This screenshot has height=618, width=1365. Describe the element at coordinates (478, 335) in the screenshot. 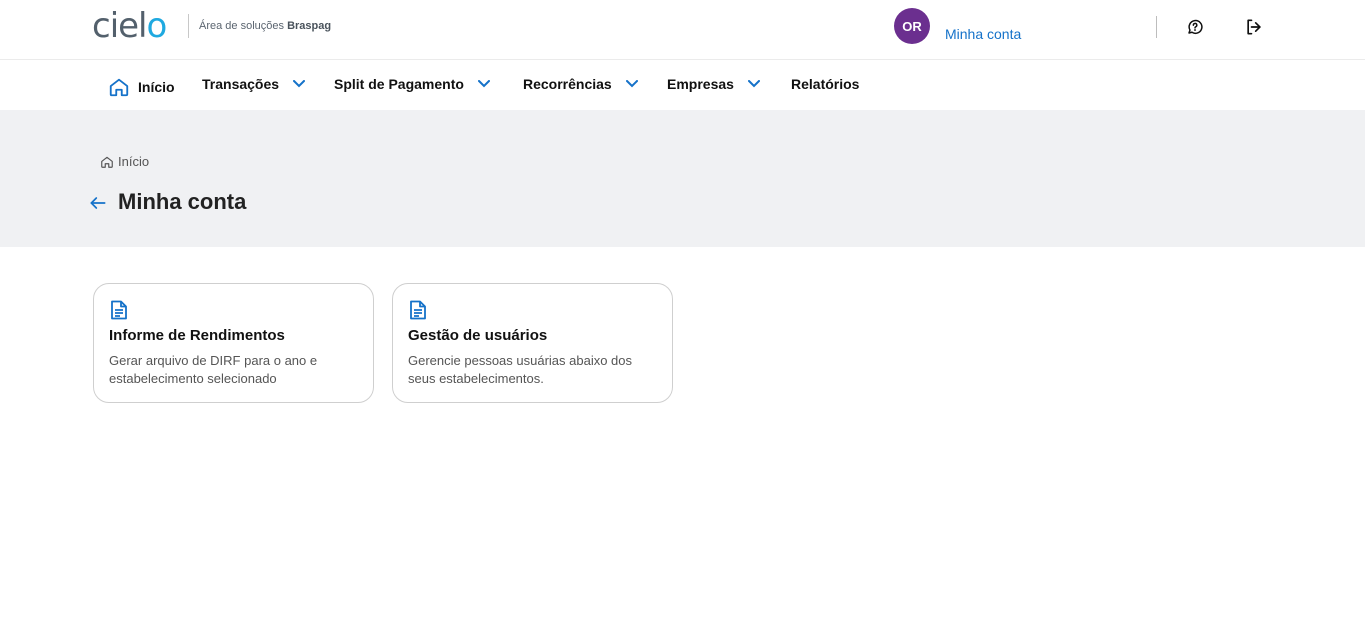

I see `card-title: Gestão de usuários` at that location.